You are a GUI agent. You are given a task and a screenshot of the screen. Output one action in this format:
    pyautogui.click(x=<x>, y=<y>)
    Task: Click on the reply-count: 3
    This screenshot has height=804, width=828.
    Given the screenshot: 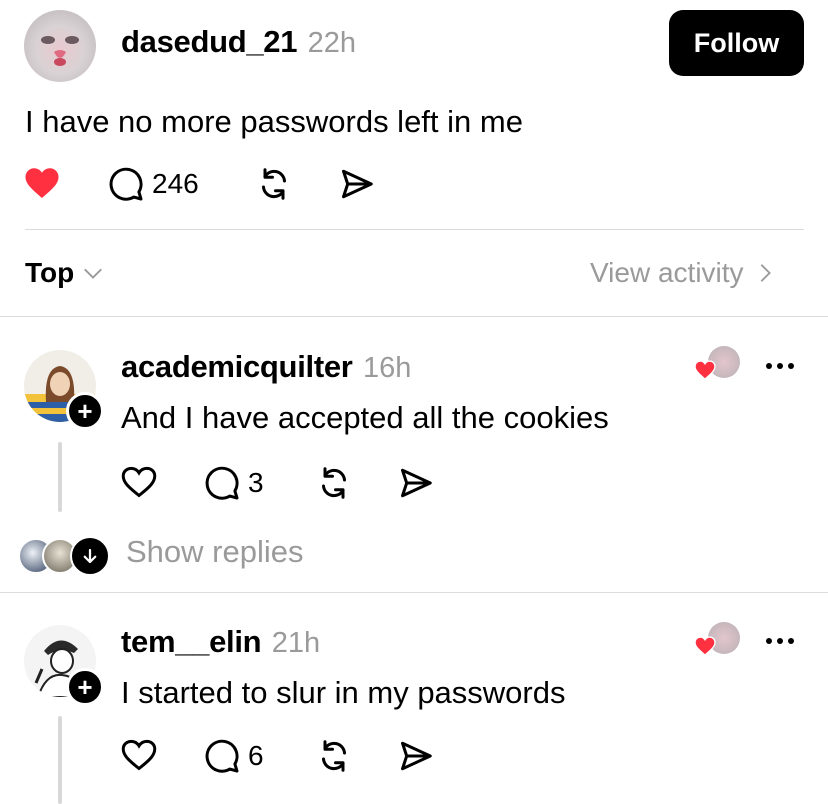 What is the action you would take?
    pyautogui.click(x=256, y=482)
    